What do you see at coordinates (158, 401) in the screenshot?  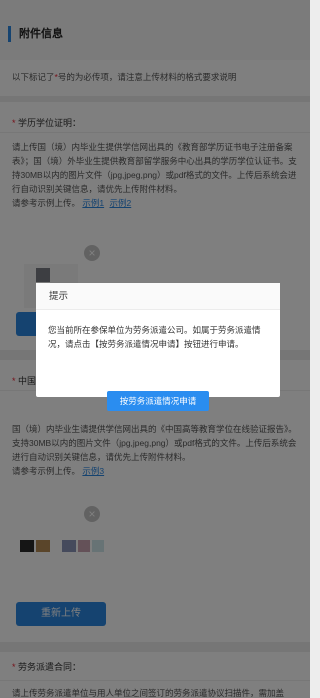 I see `apply-labor-dispatch-button: 按劳务派遣情况申请` at bounding box center [158, 401].